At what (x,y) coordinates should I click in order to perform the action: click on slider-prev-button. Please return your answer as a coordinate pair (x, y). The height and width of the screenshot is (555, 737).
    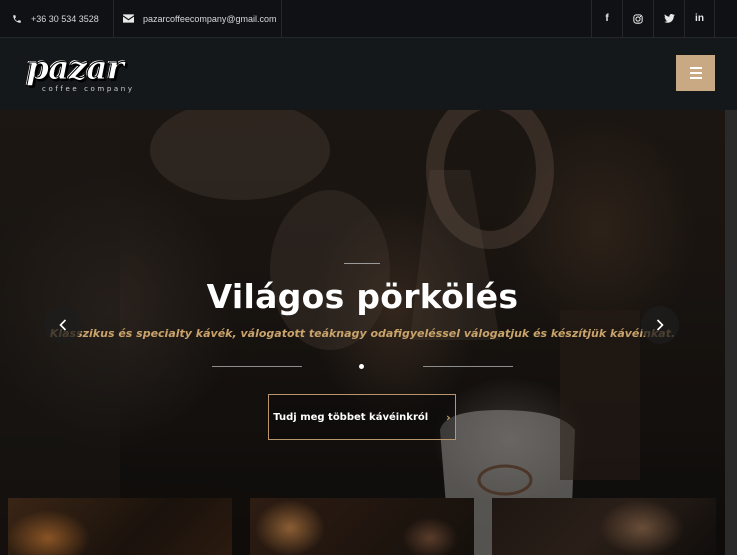
    Looking at the image, I should click on (63, 325).